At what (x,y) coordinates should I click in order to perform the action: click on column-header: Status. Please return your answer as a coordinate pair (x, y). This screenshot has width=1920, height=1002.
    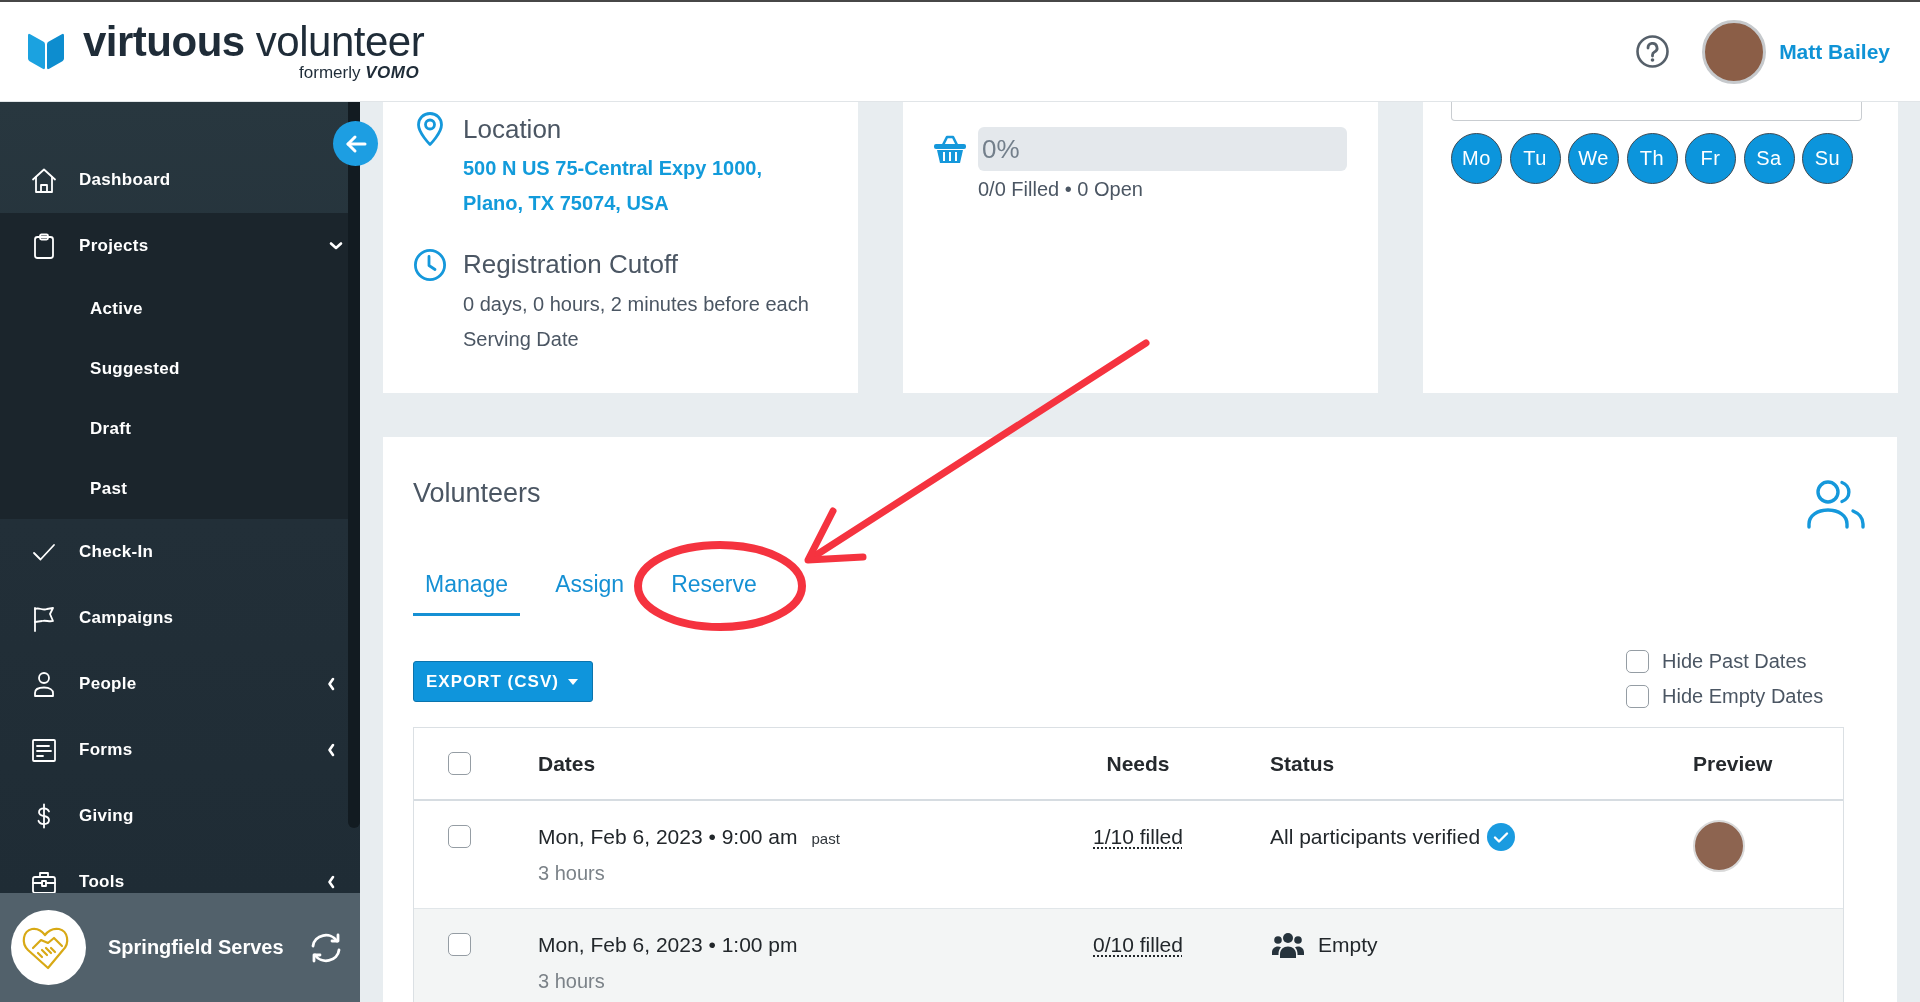
    Looking at the image, I should click on (1302, 763).